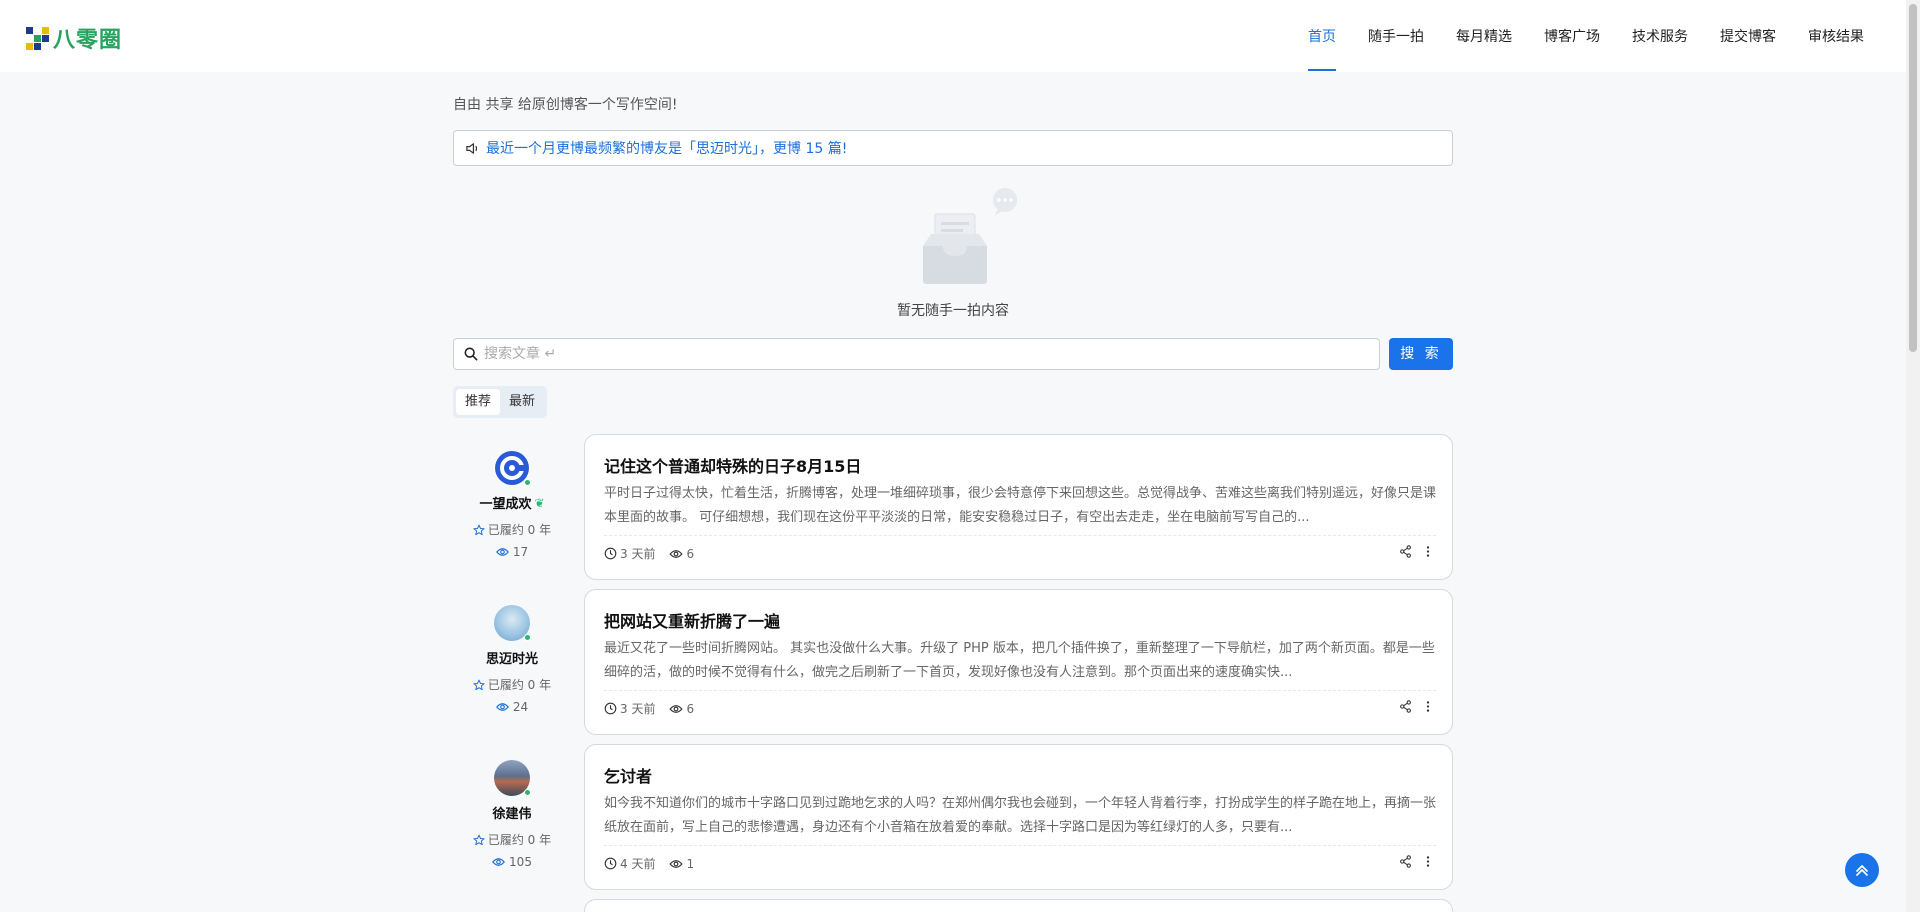 The image size is (1920, 912). What do you see at coordinates (88, 40) in the screenshot?
I see `logo-text: 八零圈` at bounding box center [88, 40].